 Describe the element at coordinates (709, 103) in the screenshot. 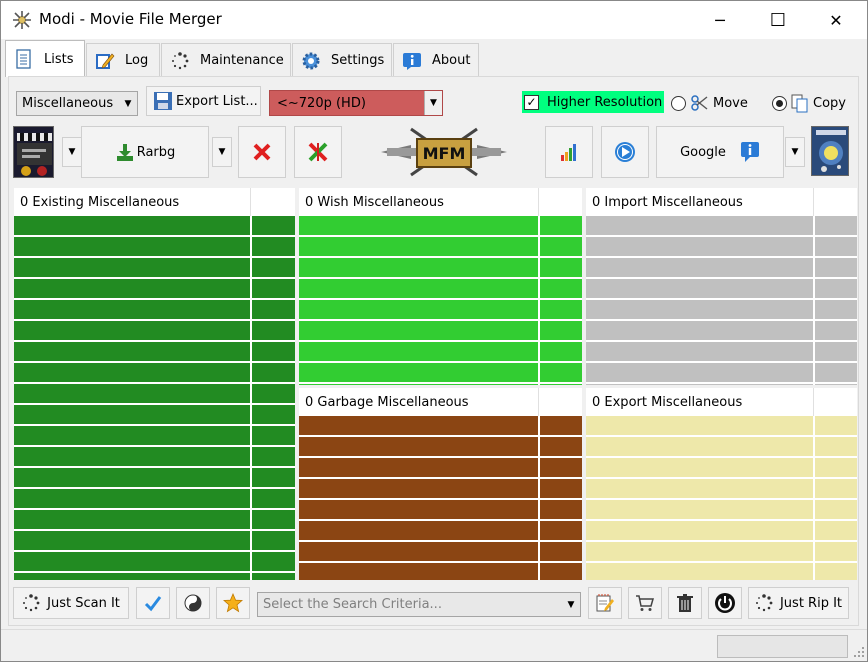

I see `move-radio: Move` at that location.